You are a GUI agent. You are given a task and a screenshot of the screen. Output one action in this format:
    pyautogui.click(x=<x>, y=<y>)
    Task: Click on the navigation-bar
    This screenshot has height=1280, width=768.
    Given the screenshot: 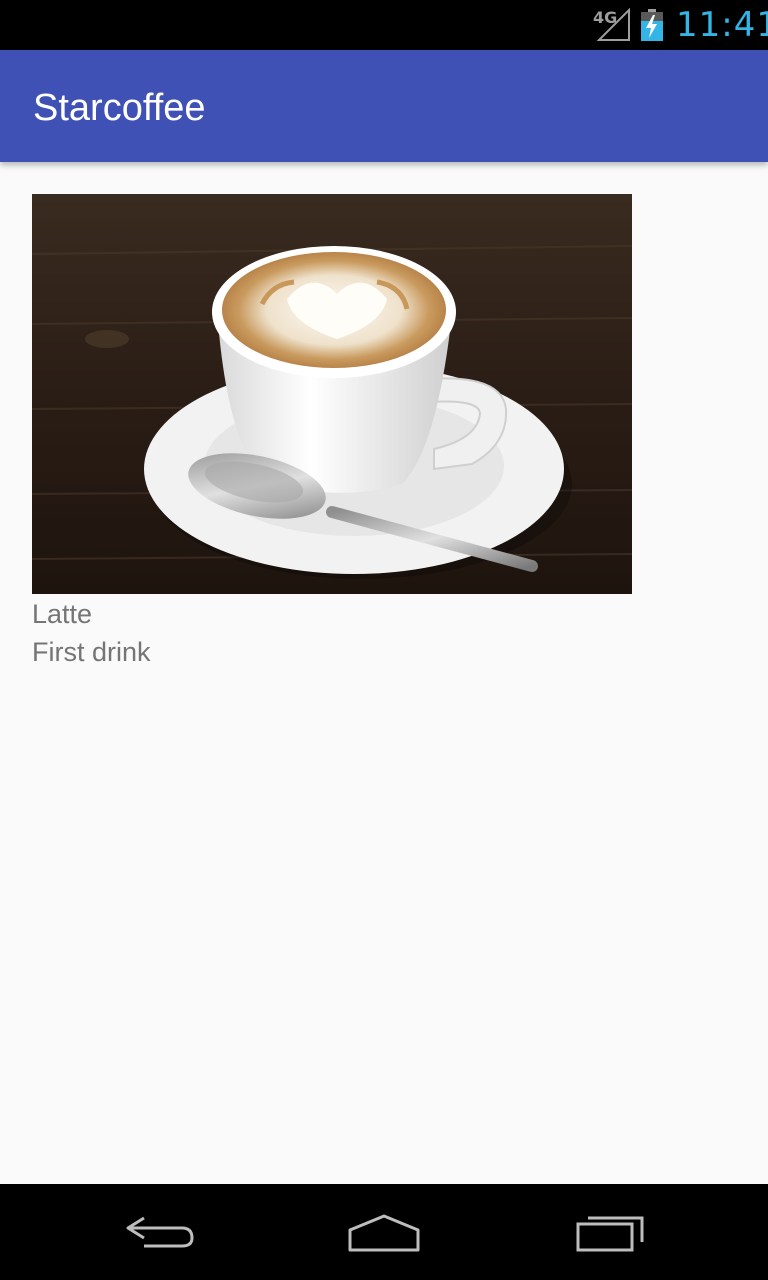 What is the action you would take?
    pyautogui.click(x=384, y=1232)
    